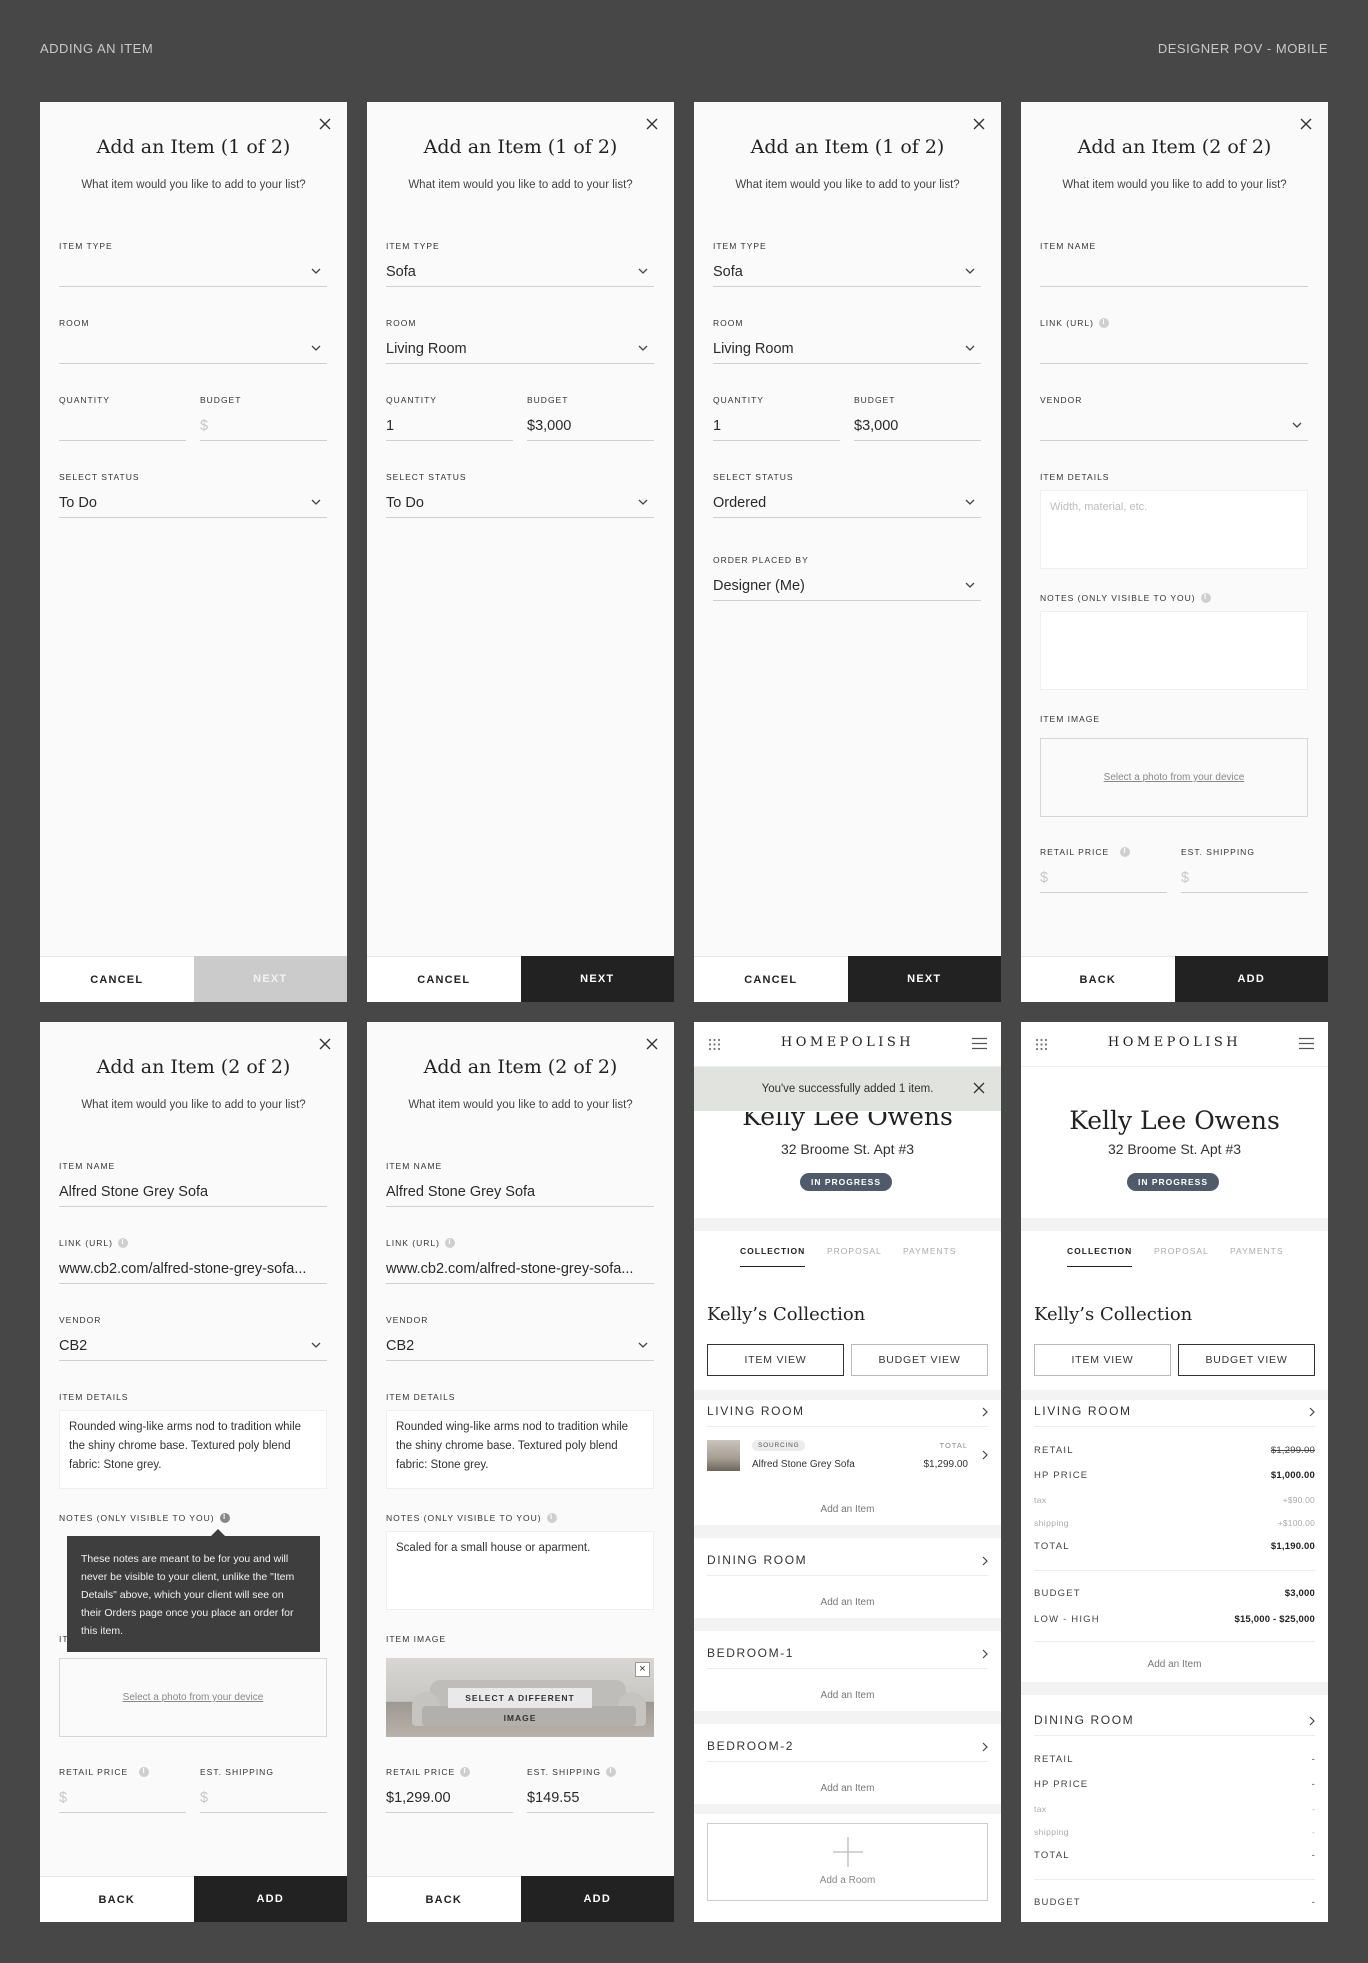  Describe the element at coordinates (1174, 350) in the screenshot. I see `link-input` at that location.